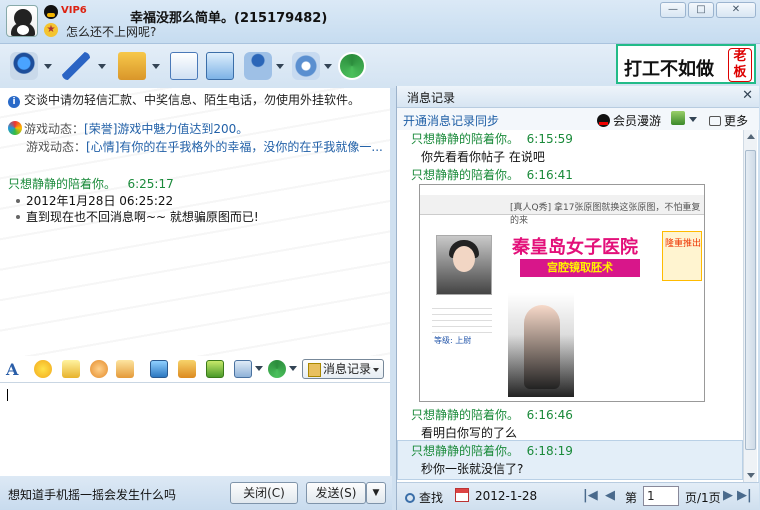 This screenshot has height=510, width=760. Describe the element at coordinates (629, 120) in the screenshot. I see `member-roaming-button: 会员漫游` at that location.